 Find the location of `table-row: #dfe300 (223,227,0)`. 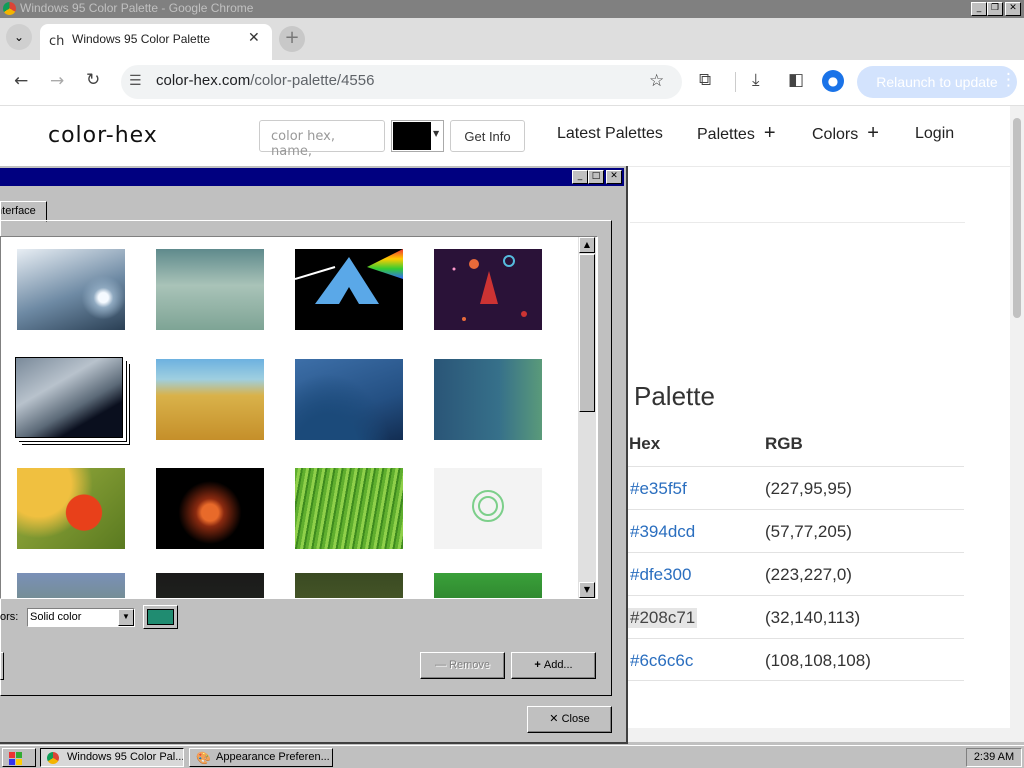

table-row: #dfe300 (223,227,0) is located at coordinates (795, 573).